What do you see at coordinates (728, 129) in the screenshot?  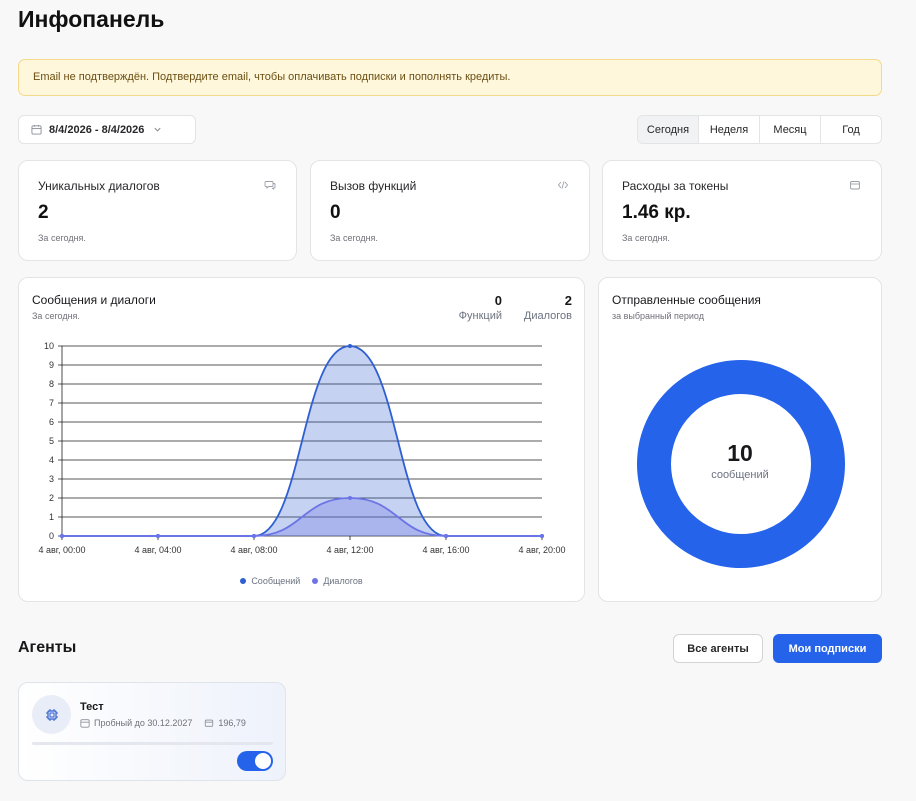 I see `tab-week: Неделя` at bounding box center [728, 129].